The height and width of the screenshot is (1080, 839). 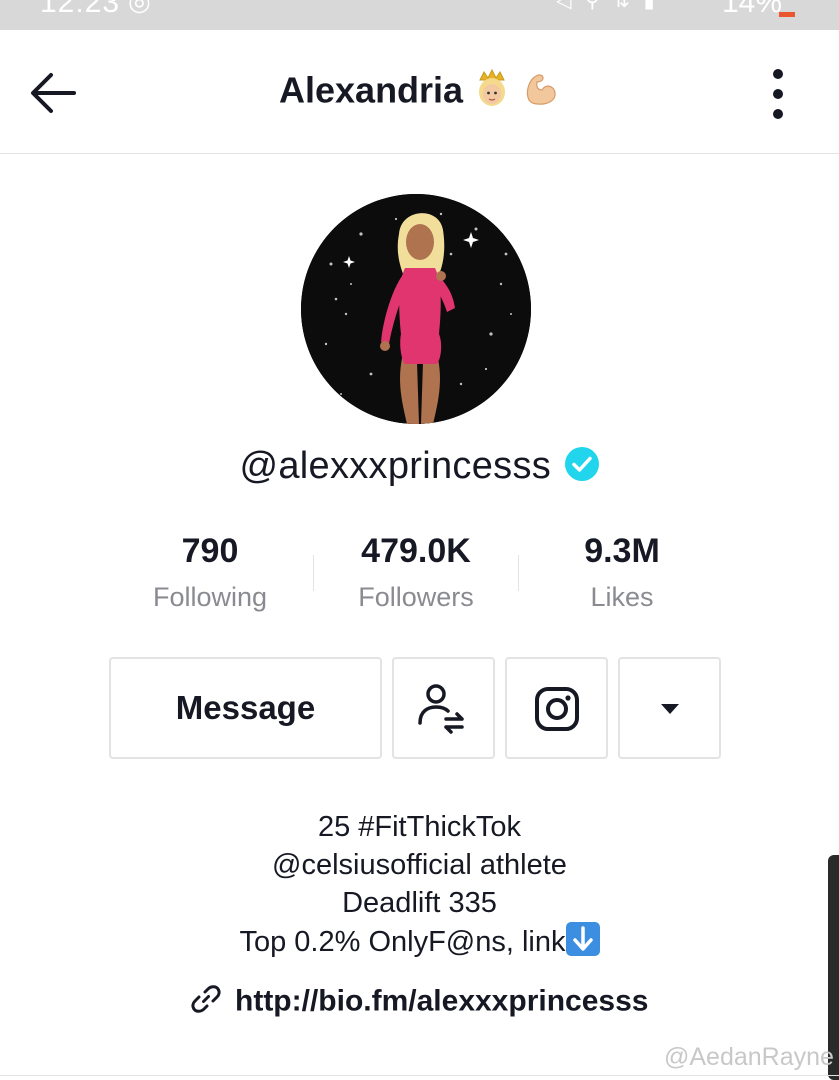 I want to click on message-button: Message, so click(x=245, y=708).